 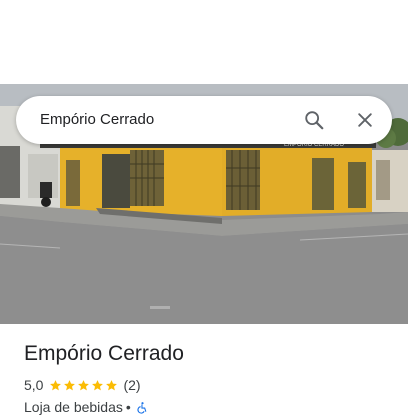 I want to click on place-title: Empório Cerrado, so click(x=104, y=353).